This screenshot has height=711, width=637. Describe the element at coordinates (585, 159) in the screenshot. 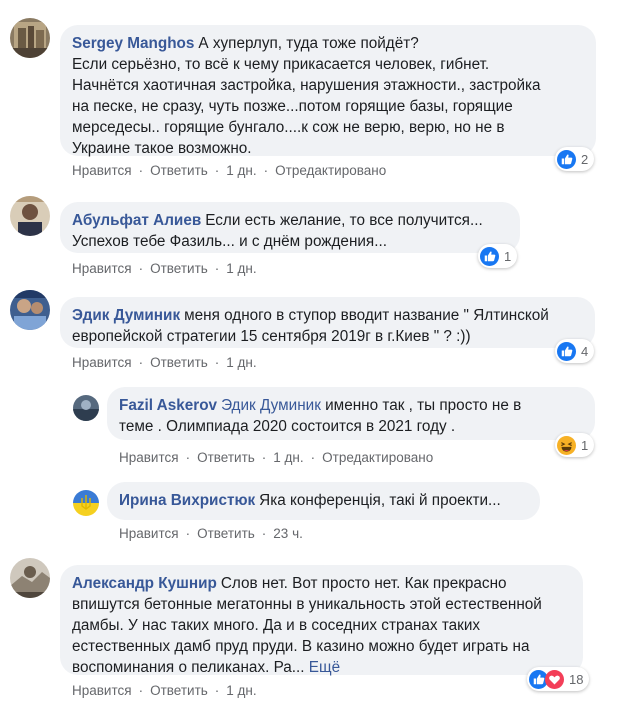

I see `reaction-count: 2` at that location.